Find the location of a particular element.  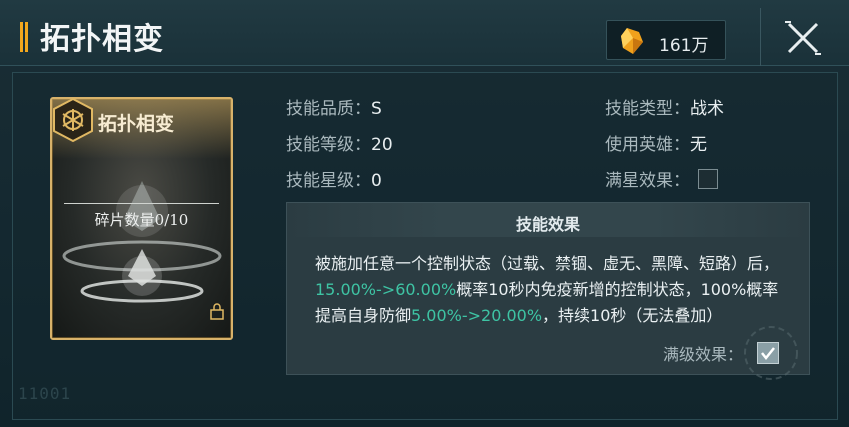

skill-art is located at coordinates (142, 242).